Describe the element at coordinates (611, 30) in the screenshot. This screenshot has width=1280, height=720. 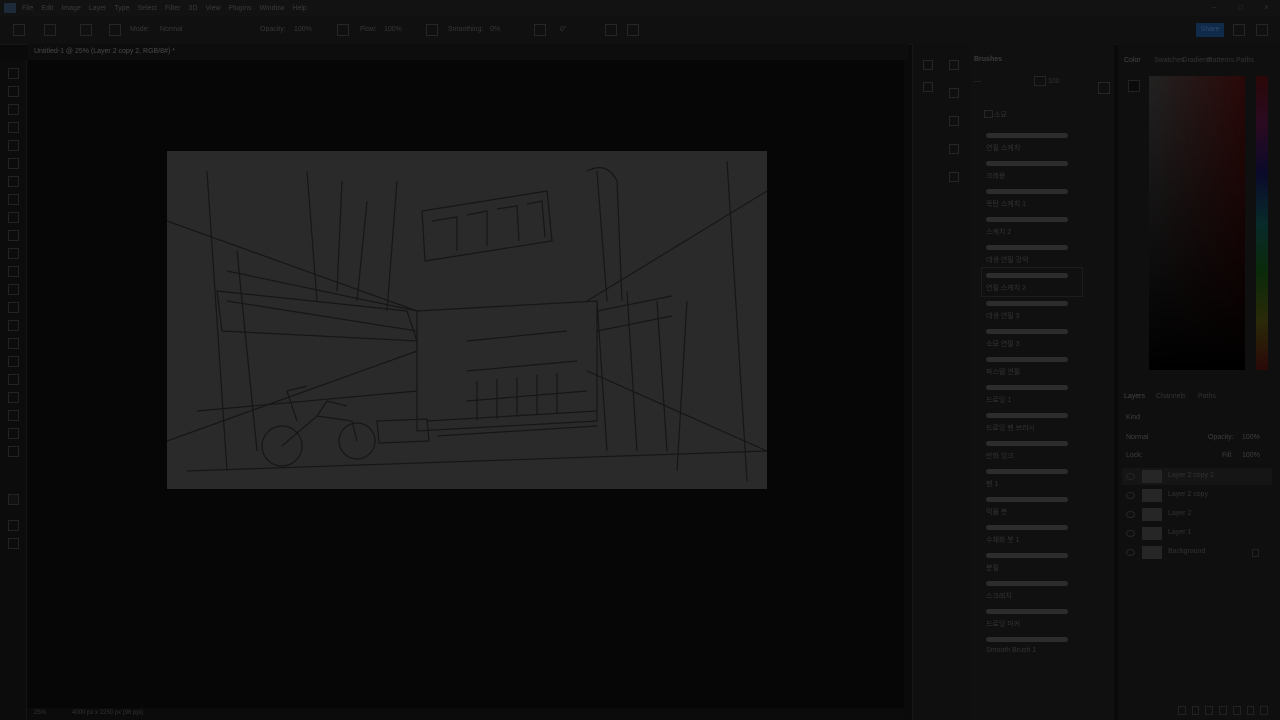
I see `pressure-size-icon` at that location.